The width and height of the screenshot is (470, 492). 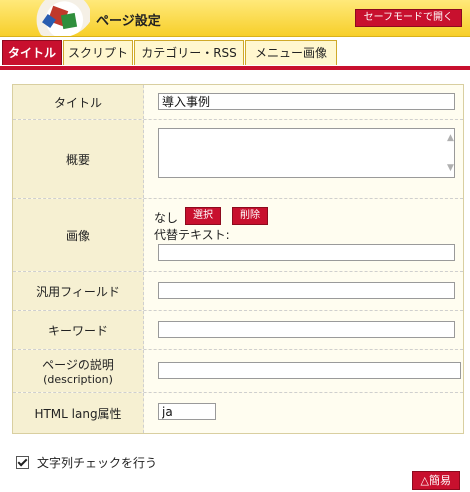 What do you see at coordinates (291, 52) in the screenshot?
I see `tab-menu-image: メニュー画像` at bounding box center [291, 52].